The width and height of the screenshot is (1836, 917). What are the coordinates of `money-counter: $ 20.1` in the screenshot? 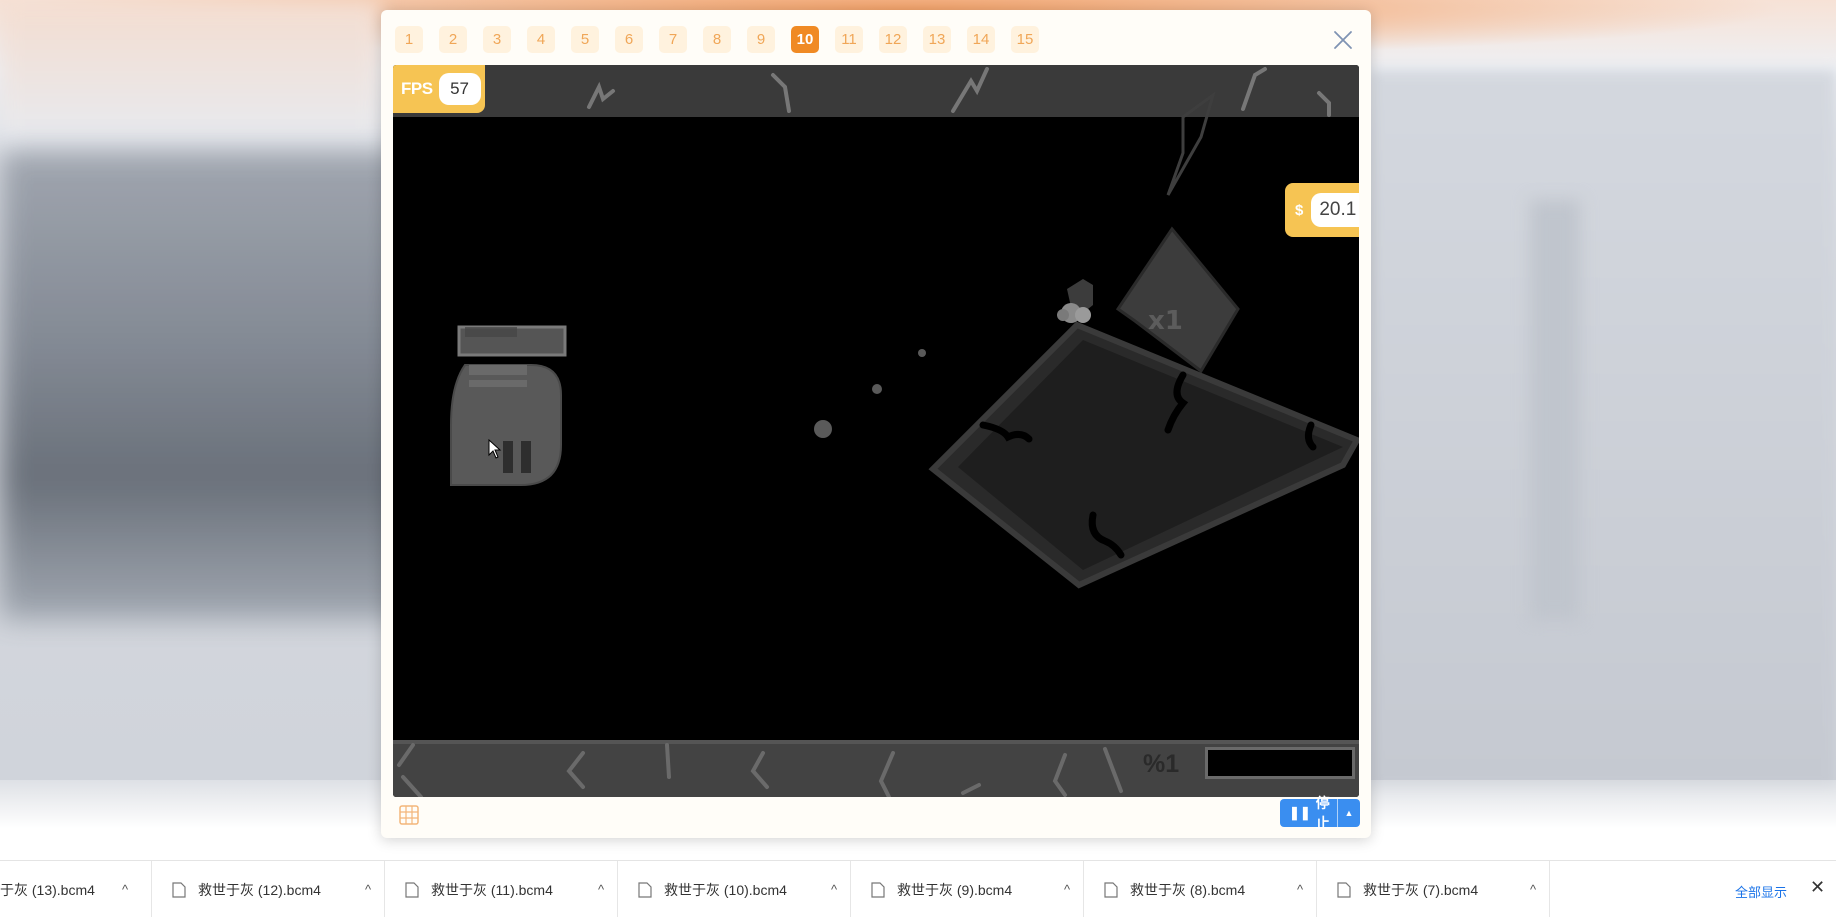 It's located at (1322, 210).